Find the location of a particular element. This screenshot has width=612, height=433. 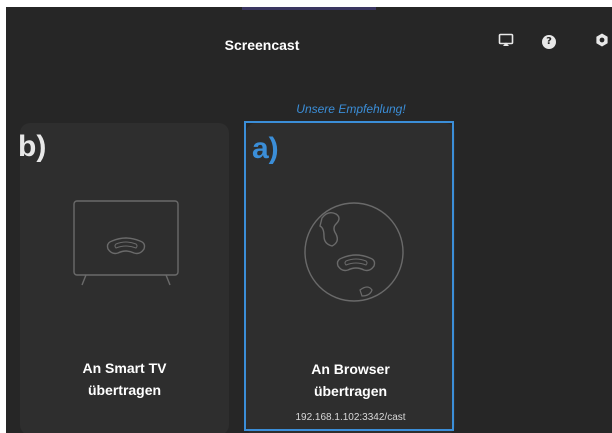

smart-tv-icon is located at coordinates (126, 243).